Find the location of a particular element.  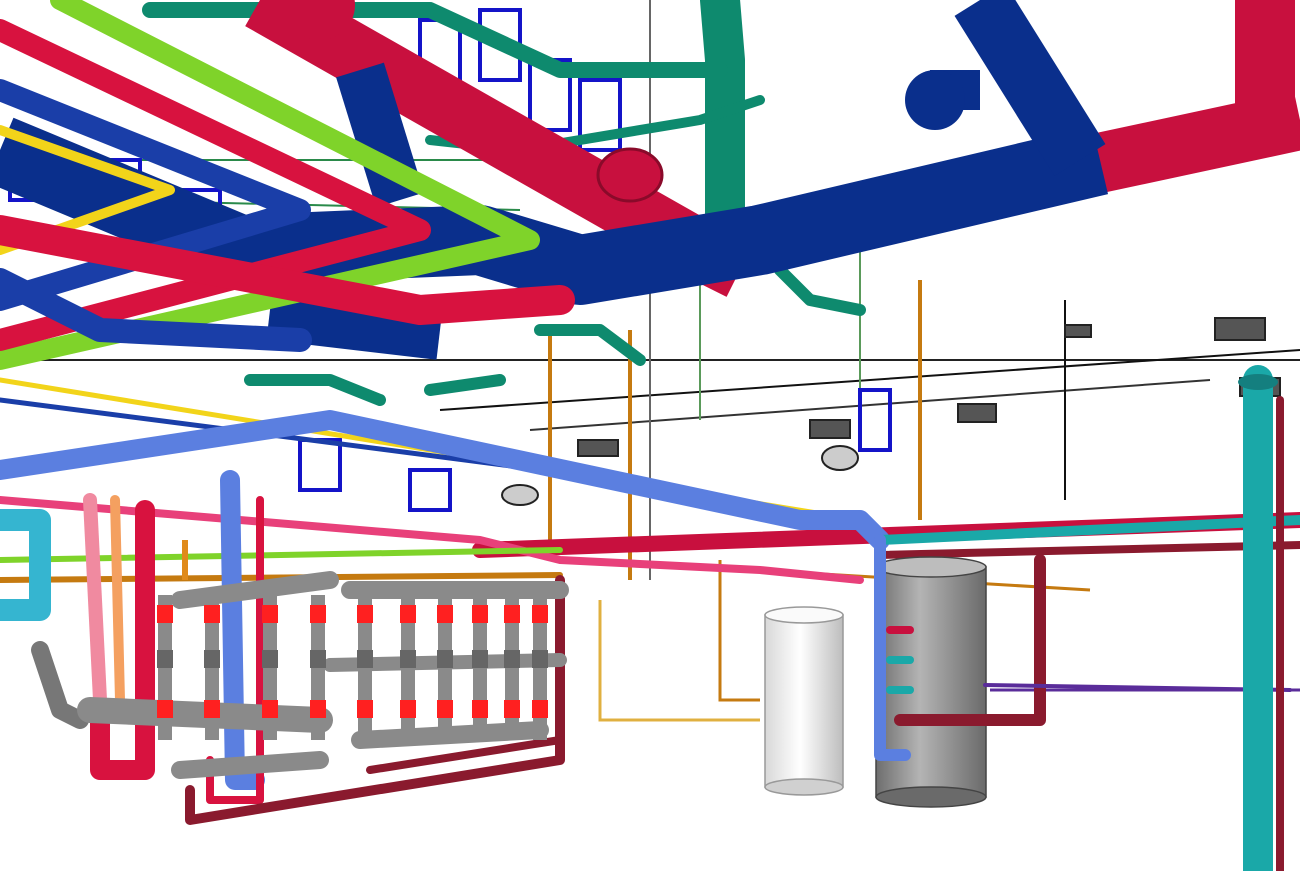

riser-duct is located at coordinates (1261, 618).